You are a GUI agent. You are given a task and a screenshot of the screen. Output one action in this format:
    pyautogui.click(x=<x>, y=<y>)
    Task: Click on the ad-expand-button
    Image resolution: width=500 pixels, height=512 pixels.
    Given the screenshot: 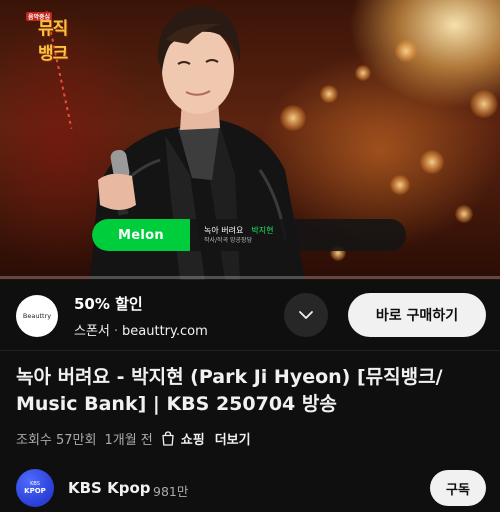 What is the action you would take?
    pyautogui.click(x=306, y=315)
    